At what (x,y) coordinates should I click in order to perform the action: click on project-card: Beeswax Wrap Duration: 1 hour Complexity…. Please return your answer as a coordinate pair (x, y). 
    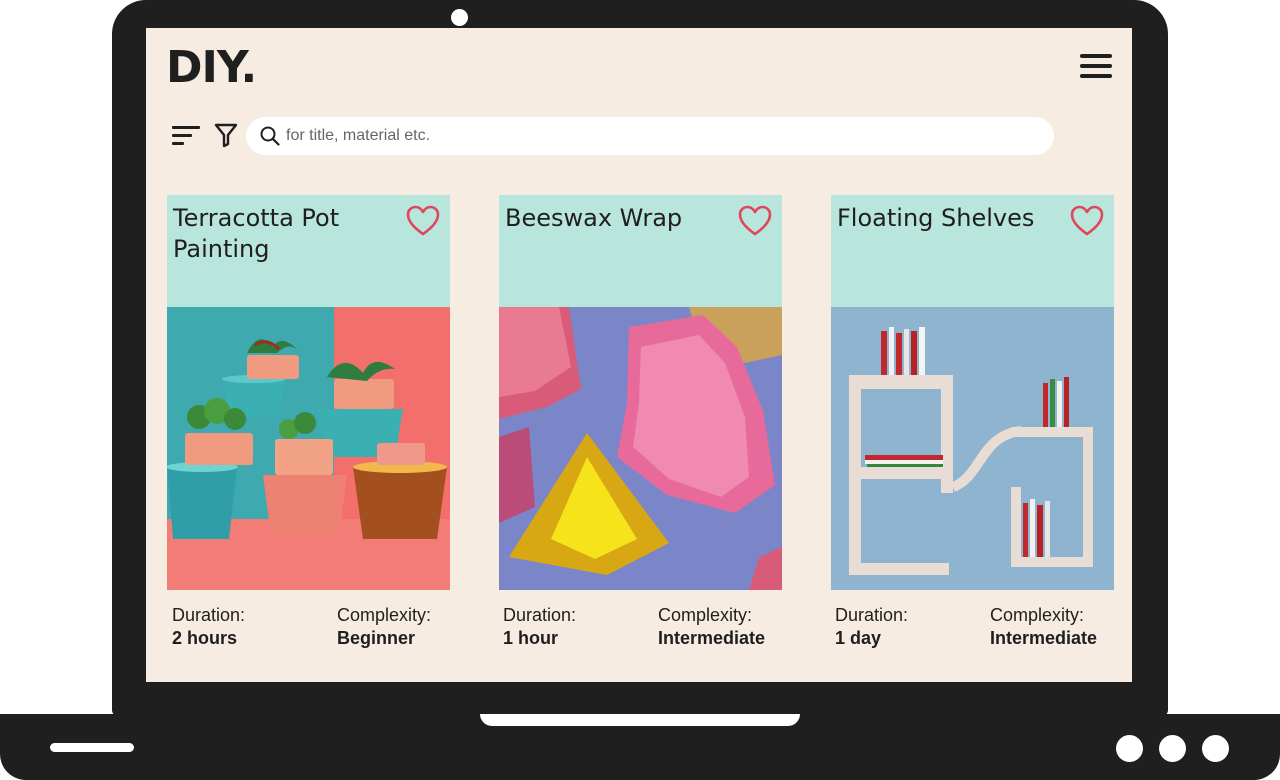
    Looking at the image, I should click on (640, 427).